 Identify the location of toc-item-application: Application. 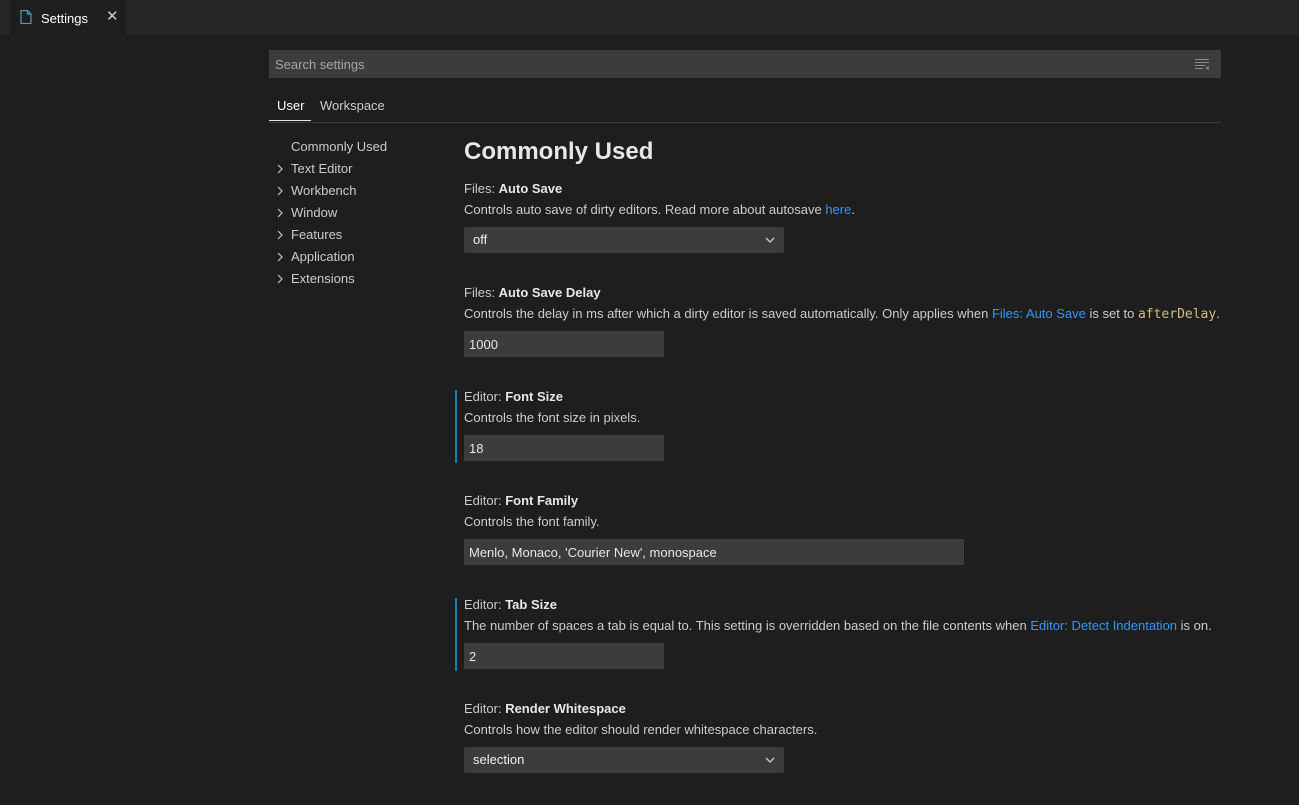
(359, 259).